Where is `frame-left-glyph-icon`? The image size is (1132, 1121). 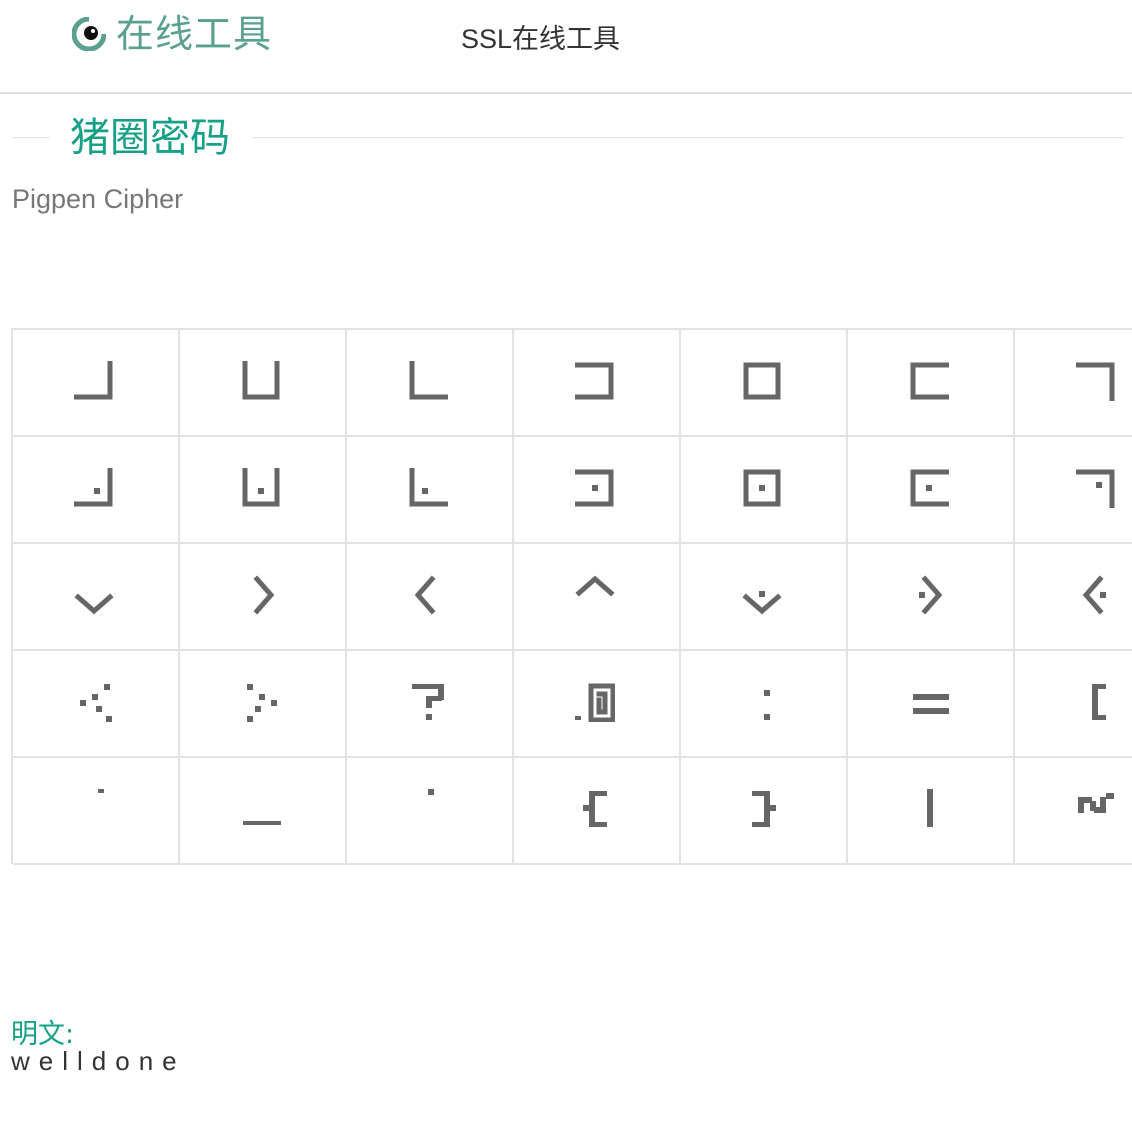 frame-left-glyph-icon is located at coordinates (594, 381).